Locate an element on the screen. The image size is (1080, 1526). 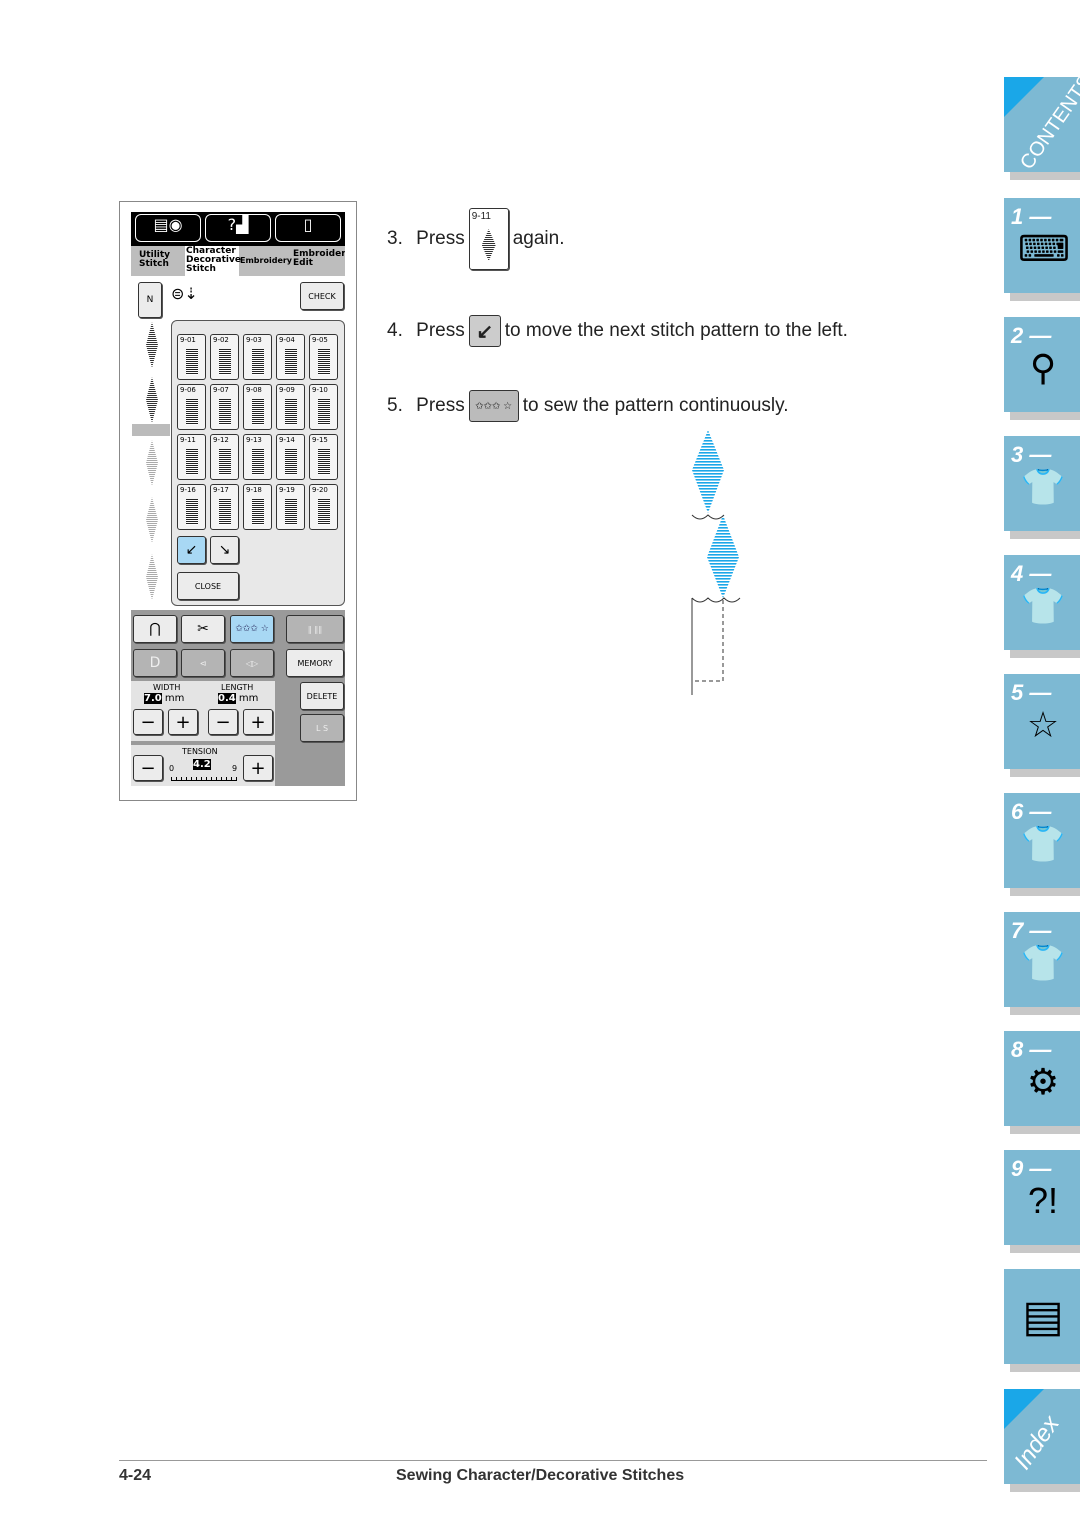
tab-chapter-2: 2 — ⚲ is located at coordinates (1042, 368).